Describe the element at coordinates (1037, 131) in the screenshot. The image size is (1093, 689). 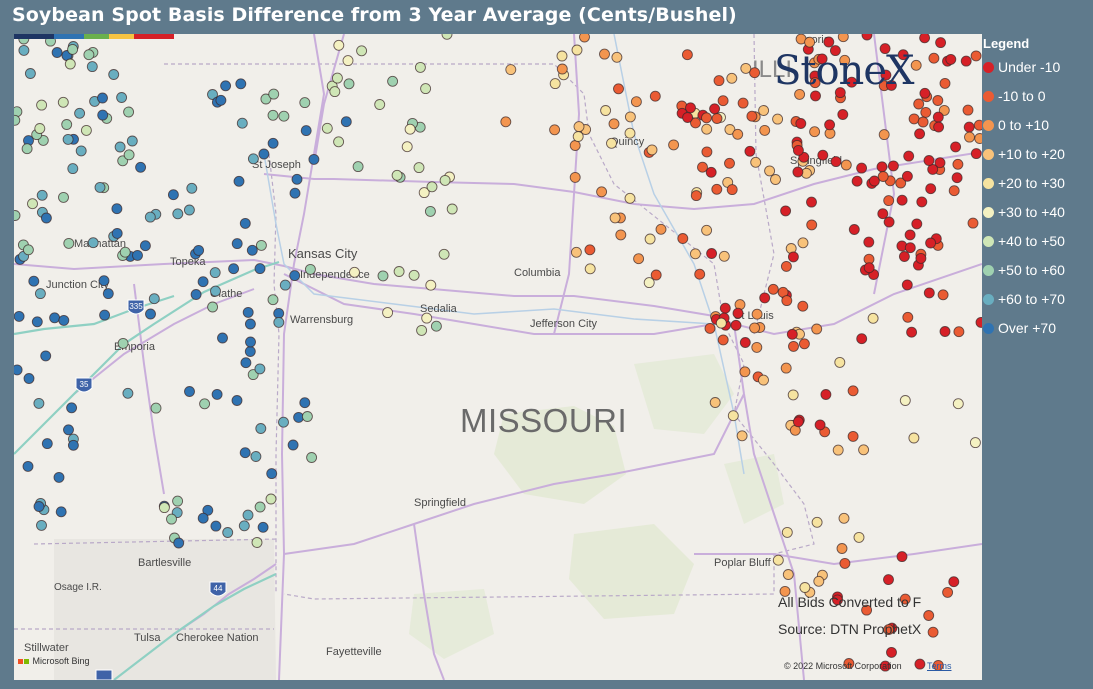
I see `legend-item: 0 to +10` at that location.